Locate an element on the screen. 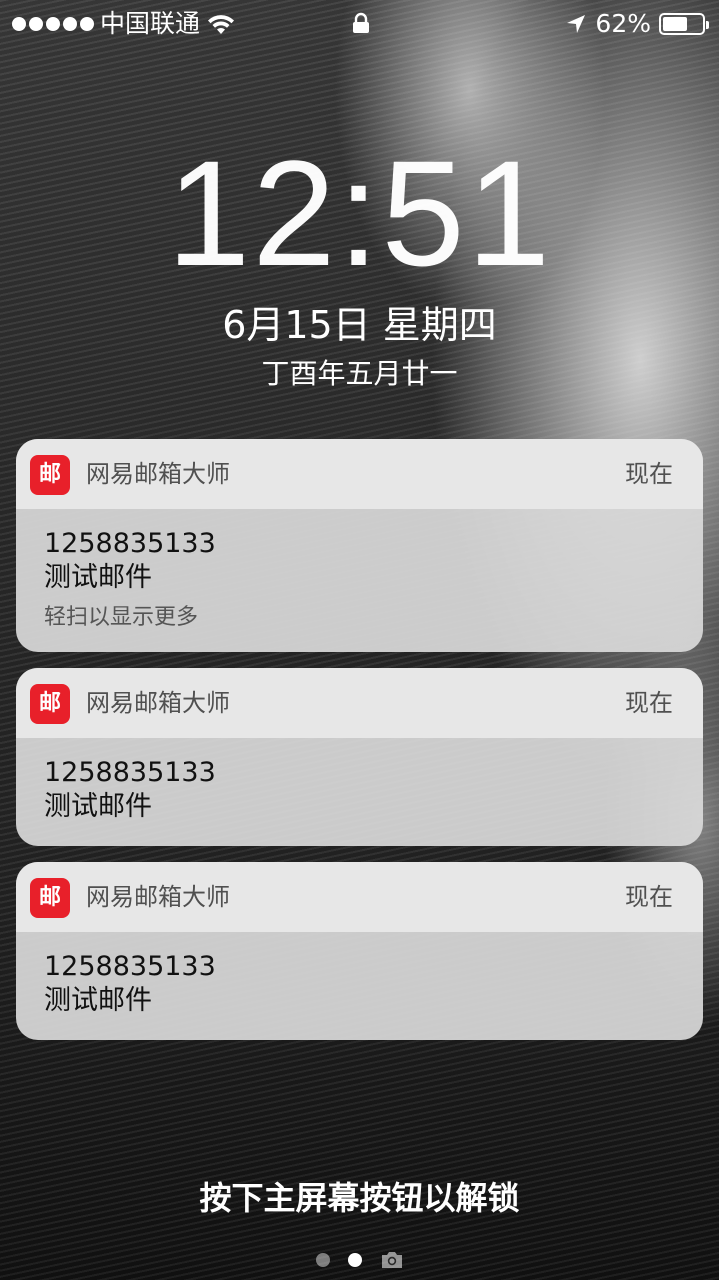 This screenshot has height=1280, width=719. carrier-label: 中国联通 is located at coordinates (150, 23).